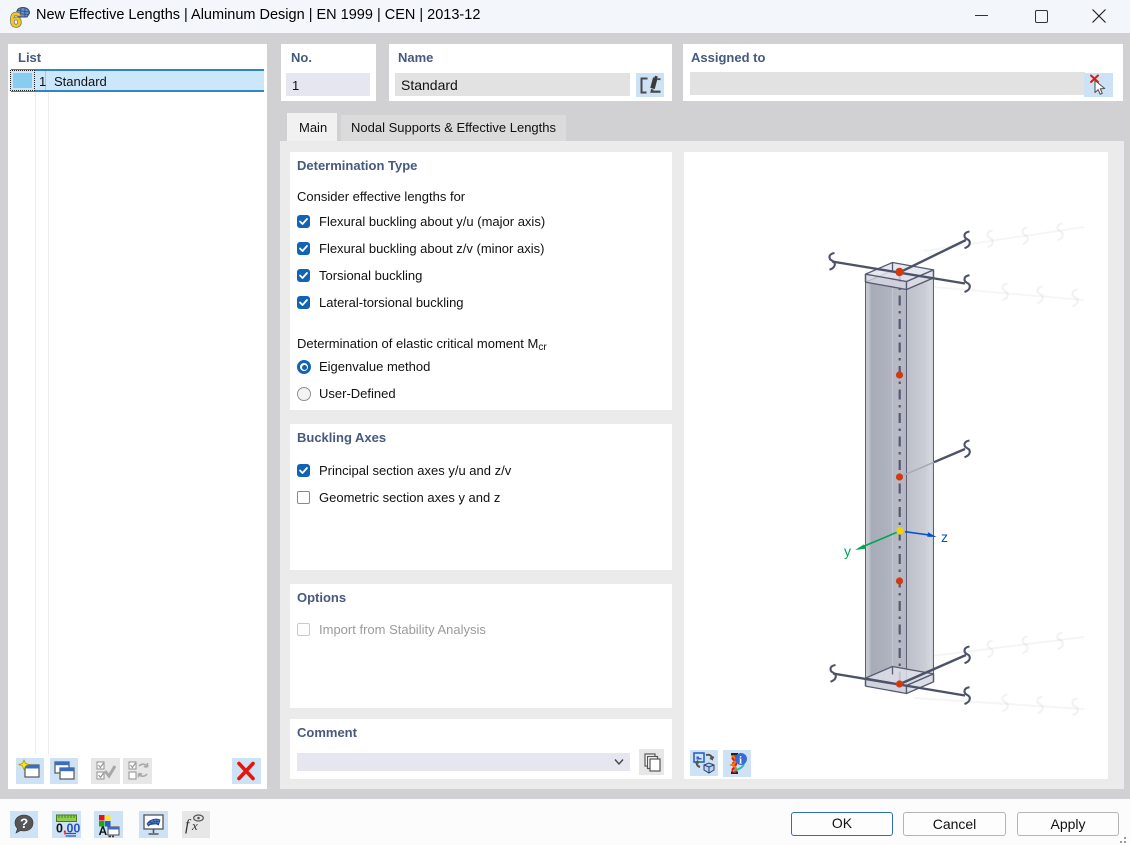  I want to click on svg-text: A, so click(103, 831).